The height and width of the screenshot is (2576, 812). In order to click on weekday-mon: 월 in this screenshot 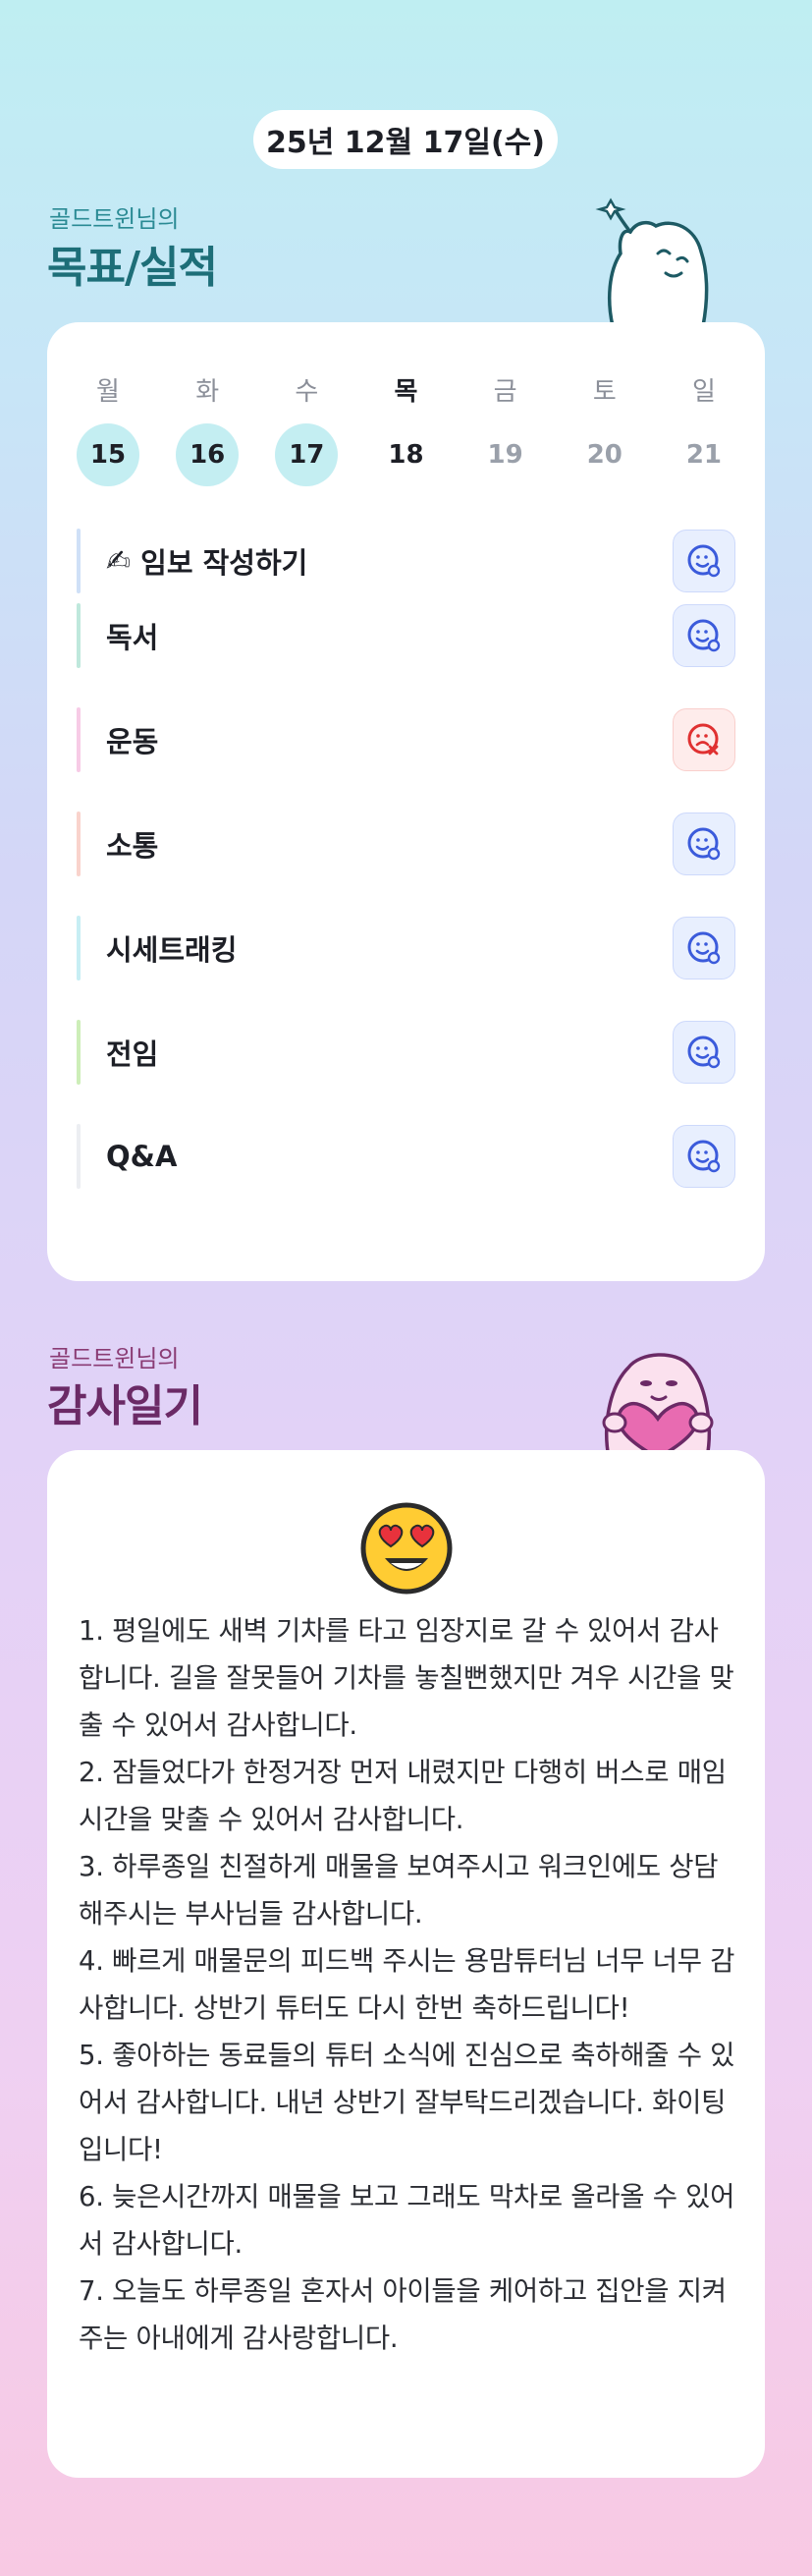, I will do `click(108, 392)`.